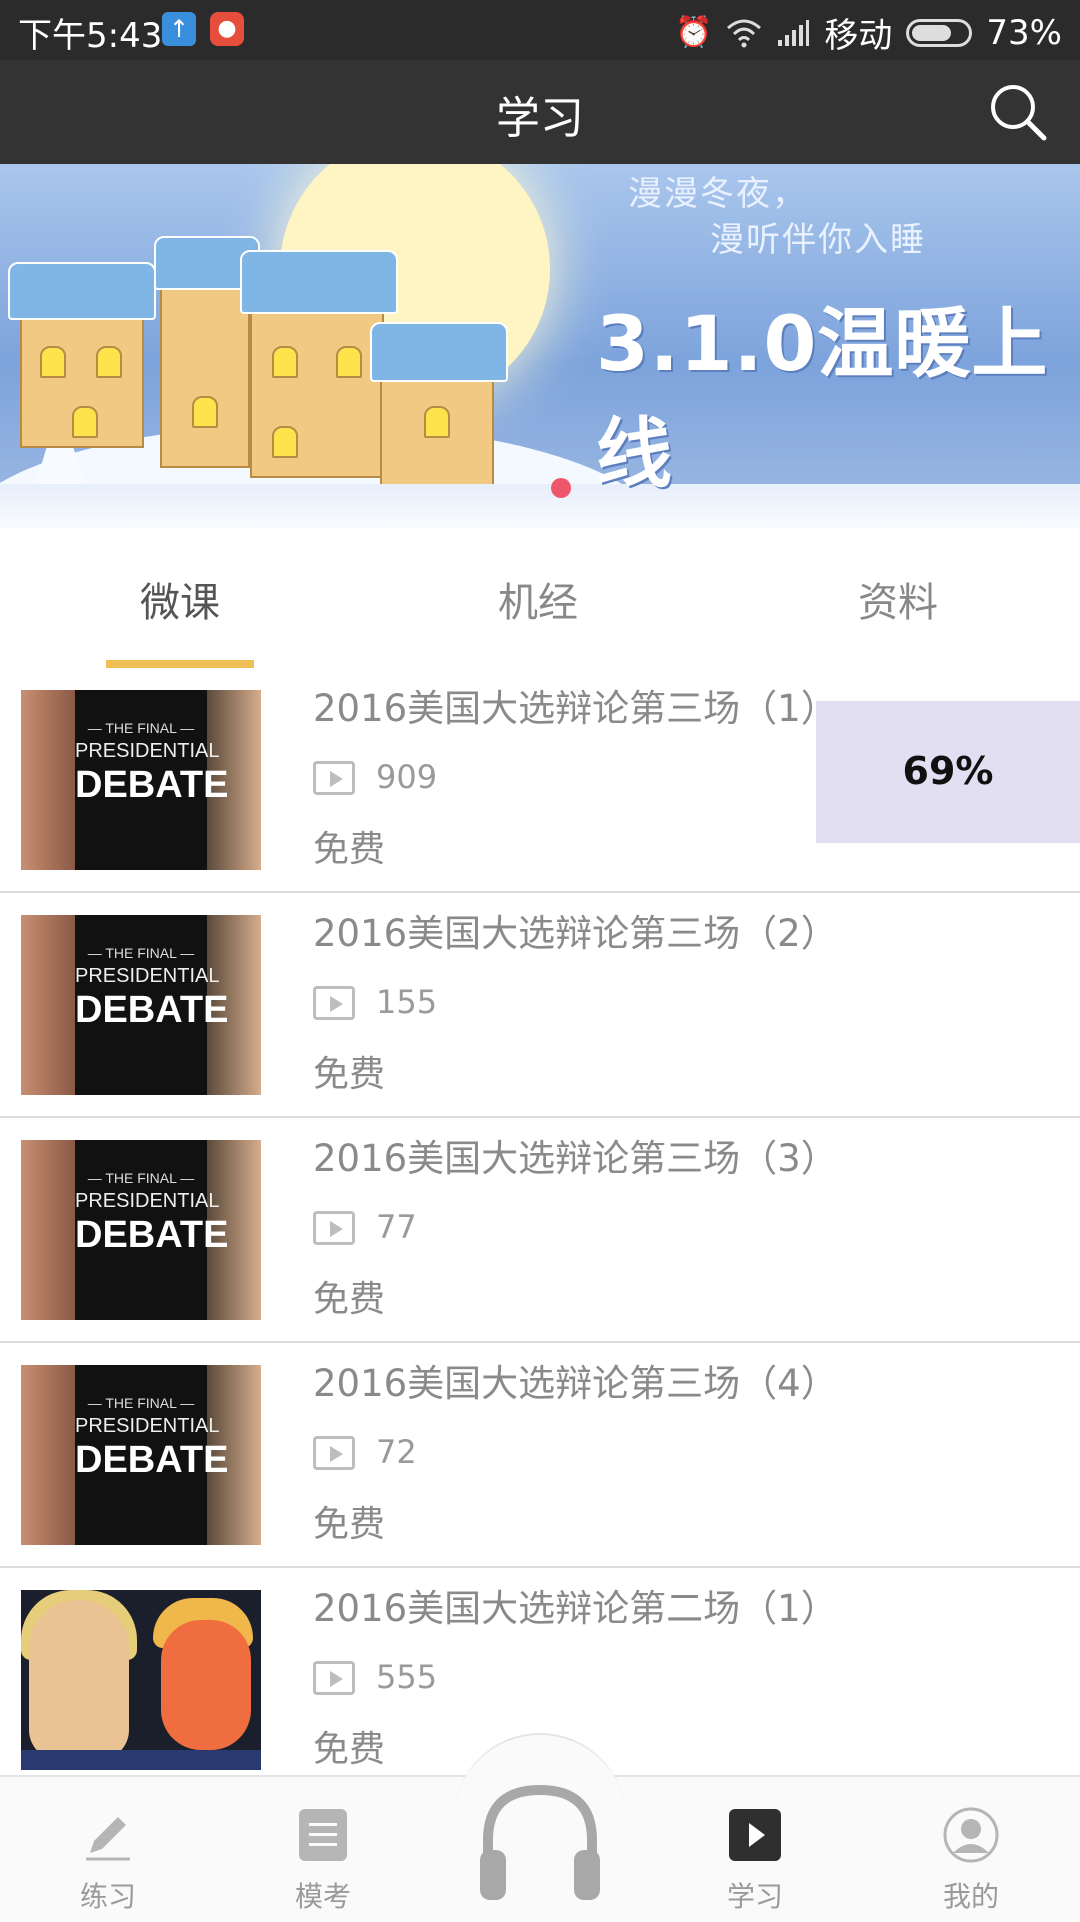  Describe the element at coordinates (932, 32) in the screenshot. I see `battery-level` at that location.